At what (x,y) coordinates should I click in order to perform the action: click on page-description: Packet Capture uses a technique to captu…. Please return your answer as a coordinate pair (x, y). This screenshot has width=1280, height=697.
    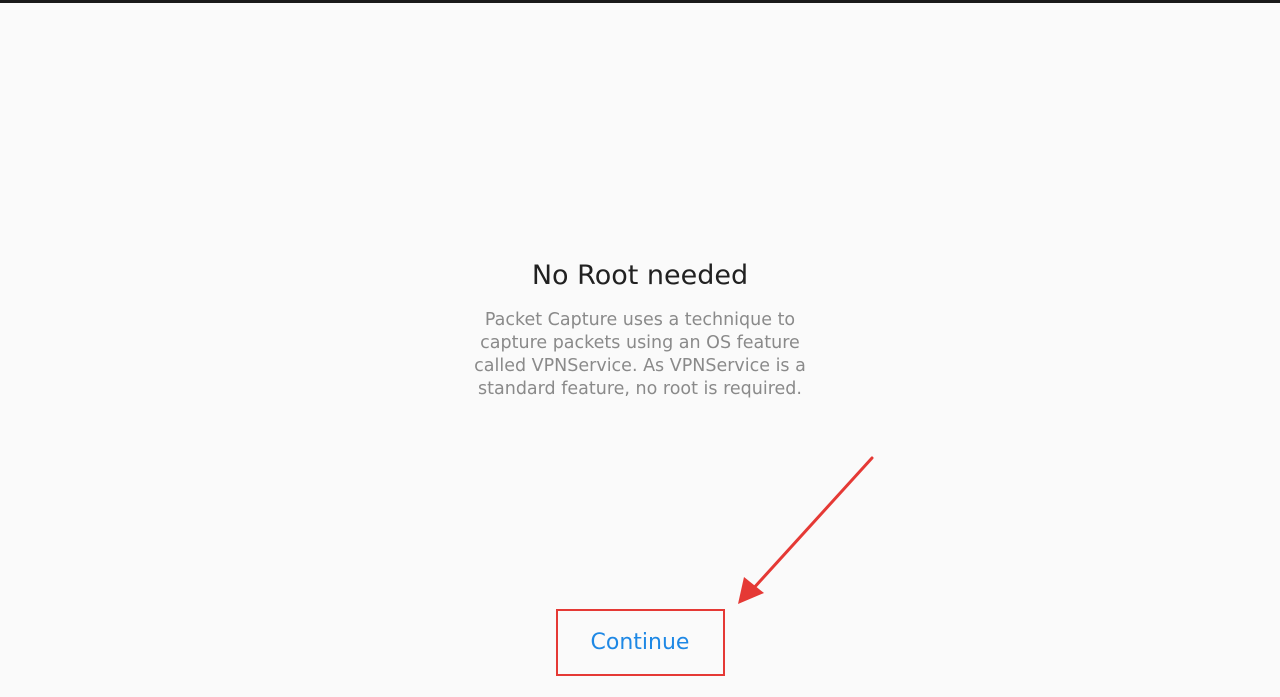
    Looking at the image, I should click on (640, 354).